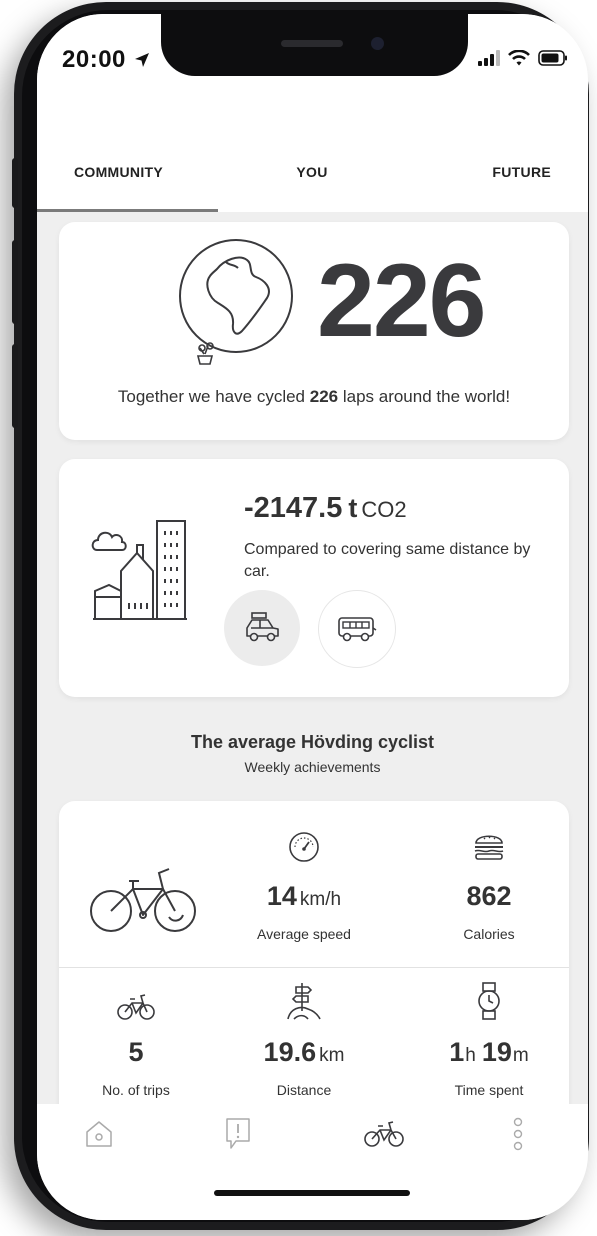 The image size is (597, 1236). Describe the element at coordinates (312, 113) in the screenshot. I see `app-header: 20:00 COMMUNITY YOU FUTURE` at that location.